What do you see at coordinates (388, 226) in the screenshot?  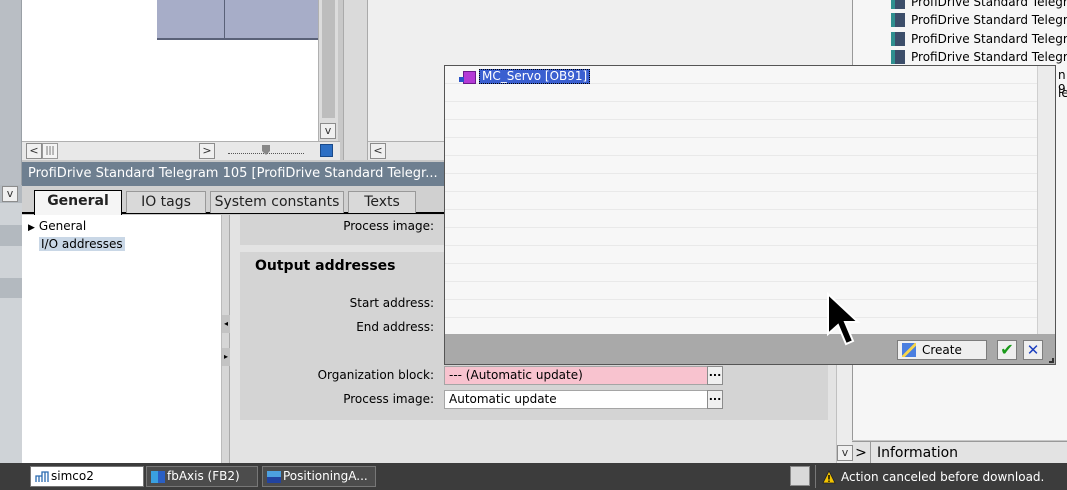 I see `input-process-image-label: Process image:` at bounding box center [388, 226].